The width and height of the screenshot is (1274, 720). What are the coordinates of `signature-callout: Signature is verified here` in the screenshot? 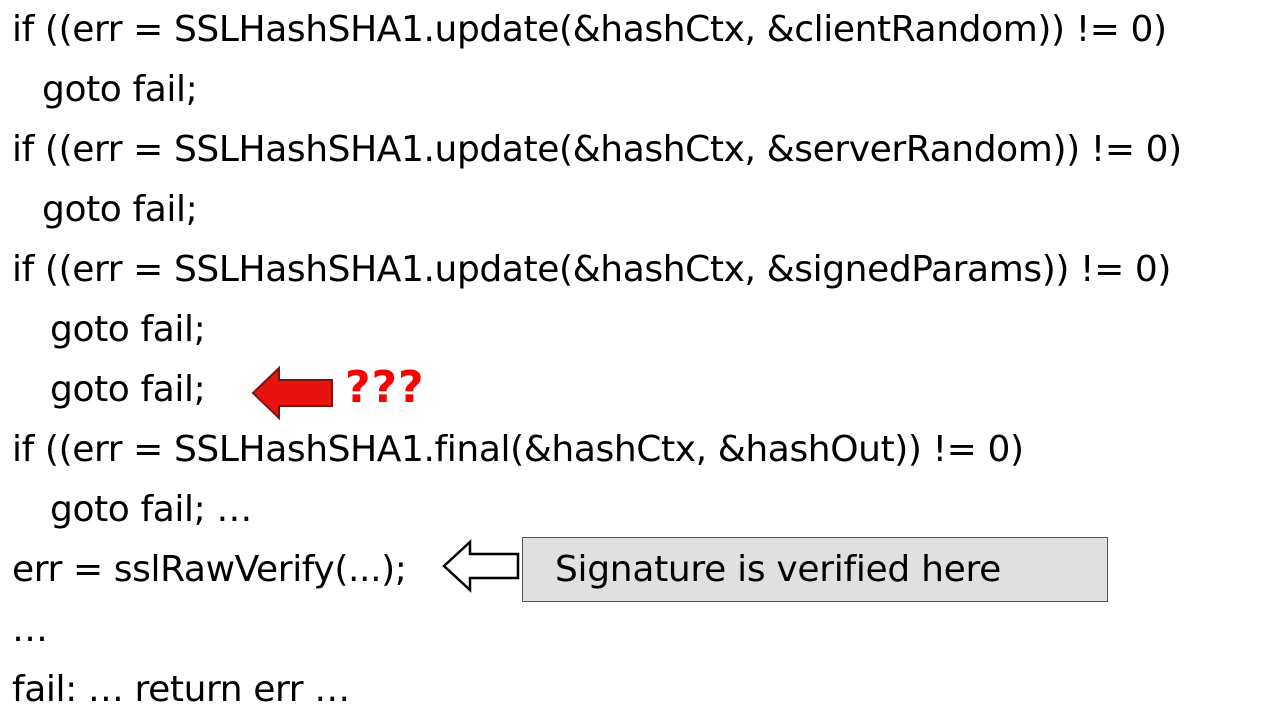 It's located at (815, 569).